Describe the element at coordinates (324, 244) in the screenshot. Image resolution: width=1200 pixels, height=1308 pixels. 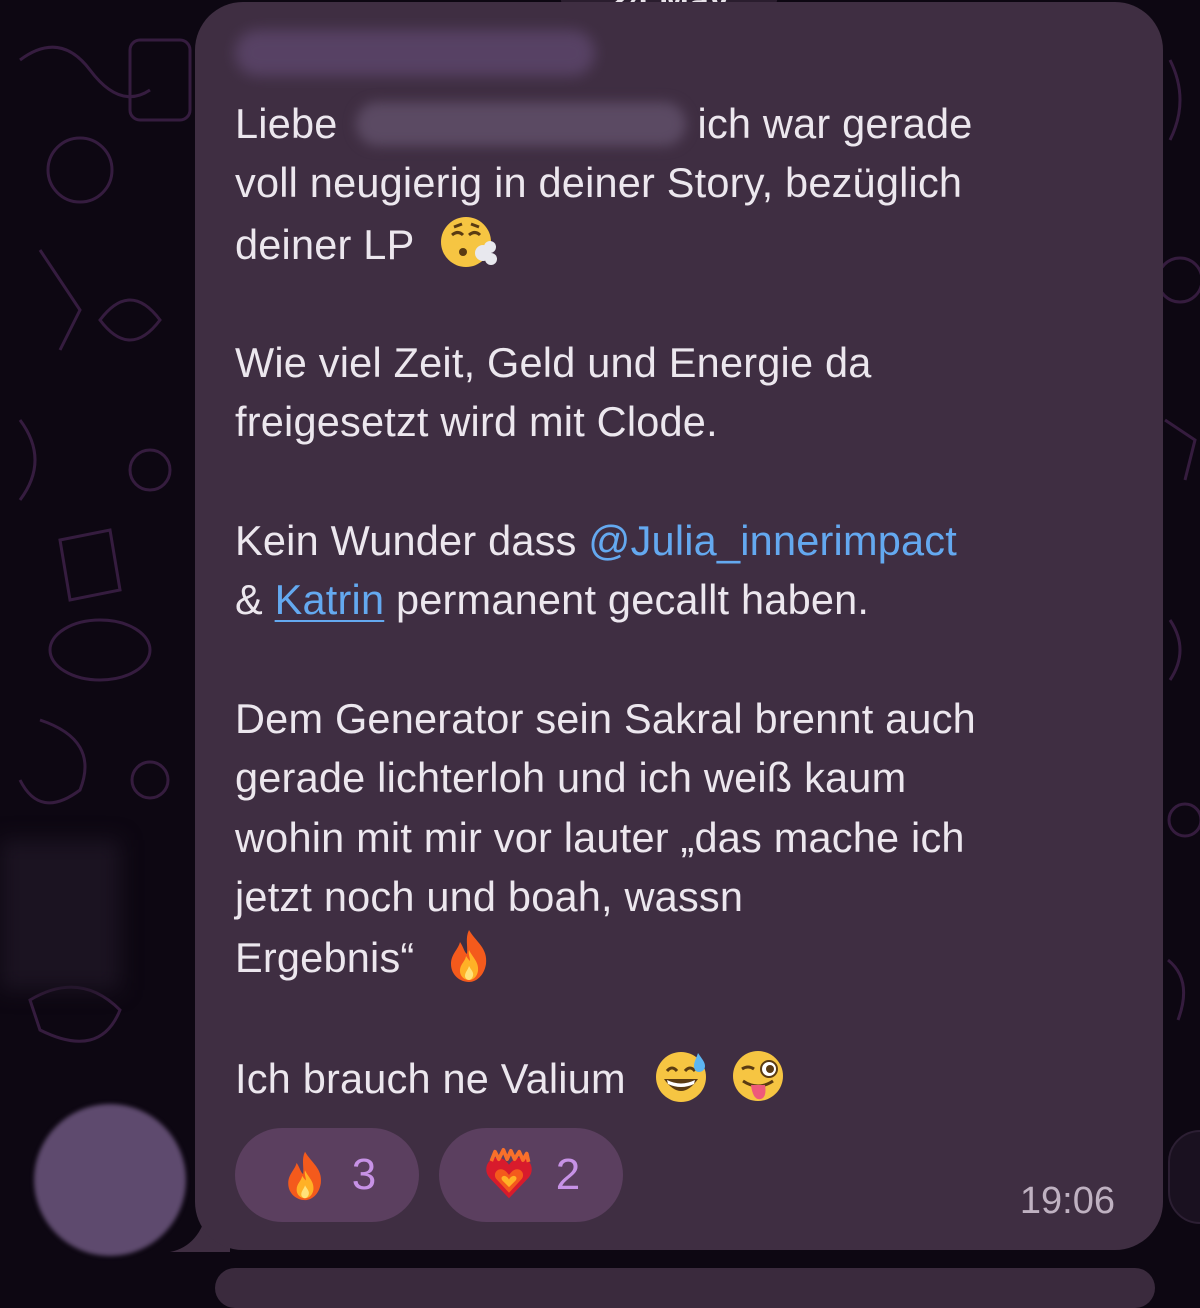
I see `text-line: deiner LP` at that location.